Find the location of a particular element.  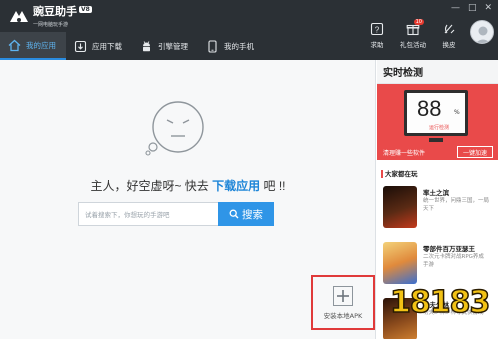

empty-message: 主人，好空虚呀~ 快去 下载应用 吧 !! is located at coordinates (188, 185).